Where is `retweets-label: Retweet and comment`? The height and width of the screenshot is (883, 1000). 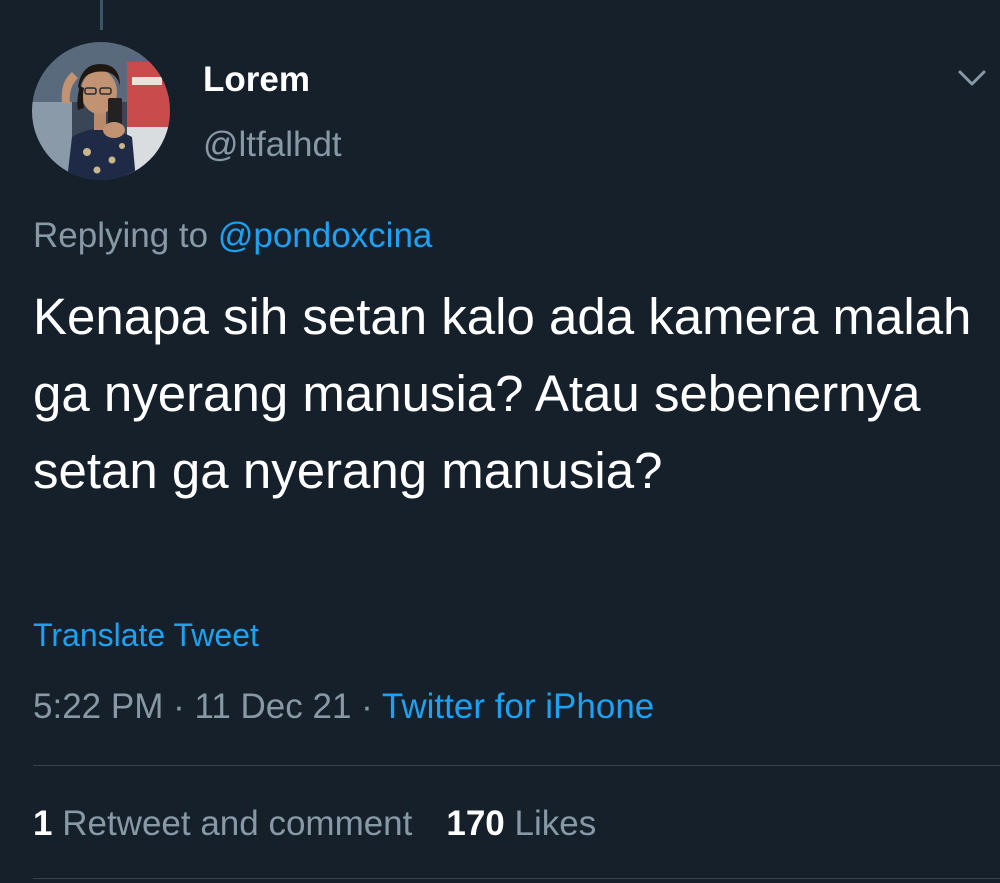 retweets-label: Retweet and comment is located at coordinates (237, 823).